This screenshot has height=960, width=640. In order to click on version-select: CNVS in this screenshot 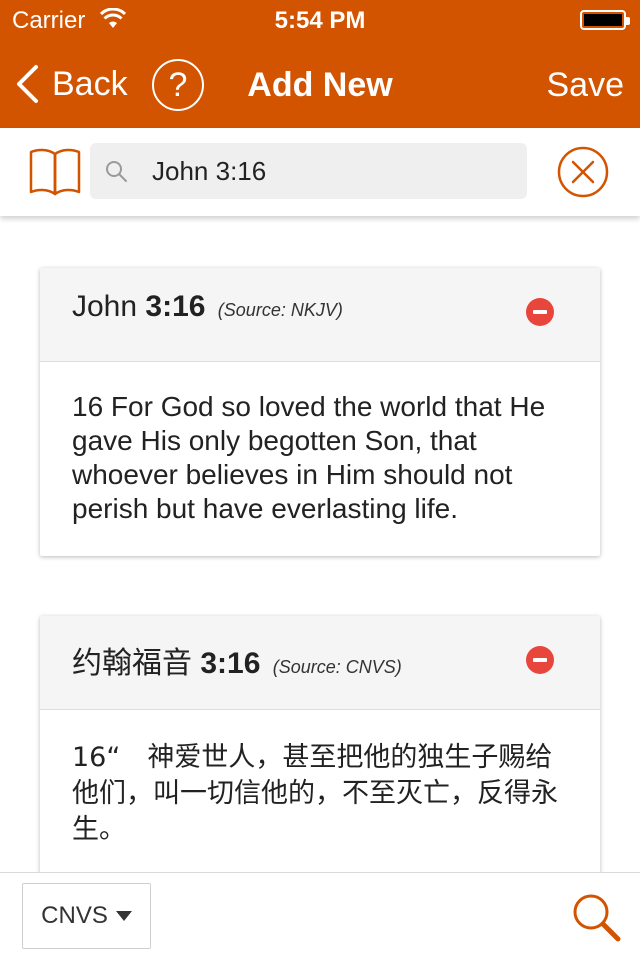, I will do `click(86, 916)`.